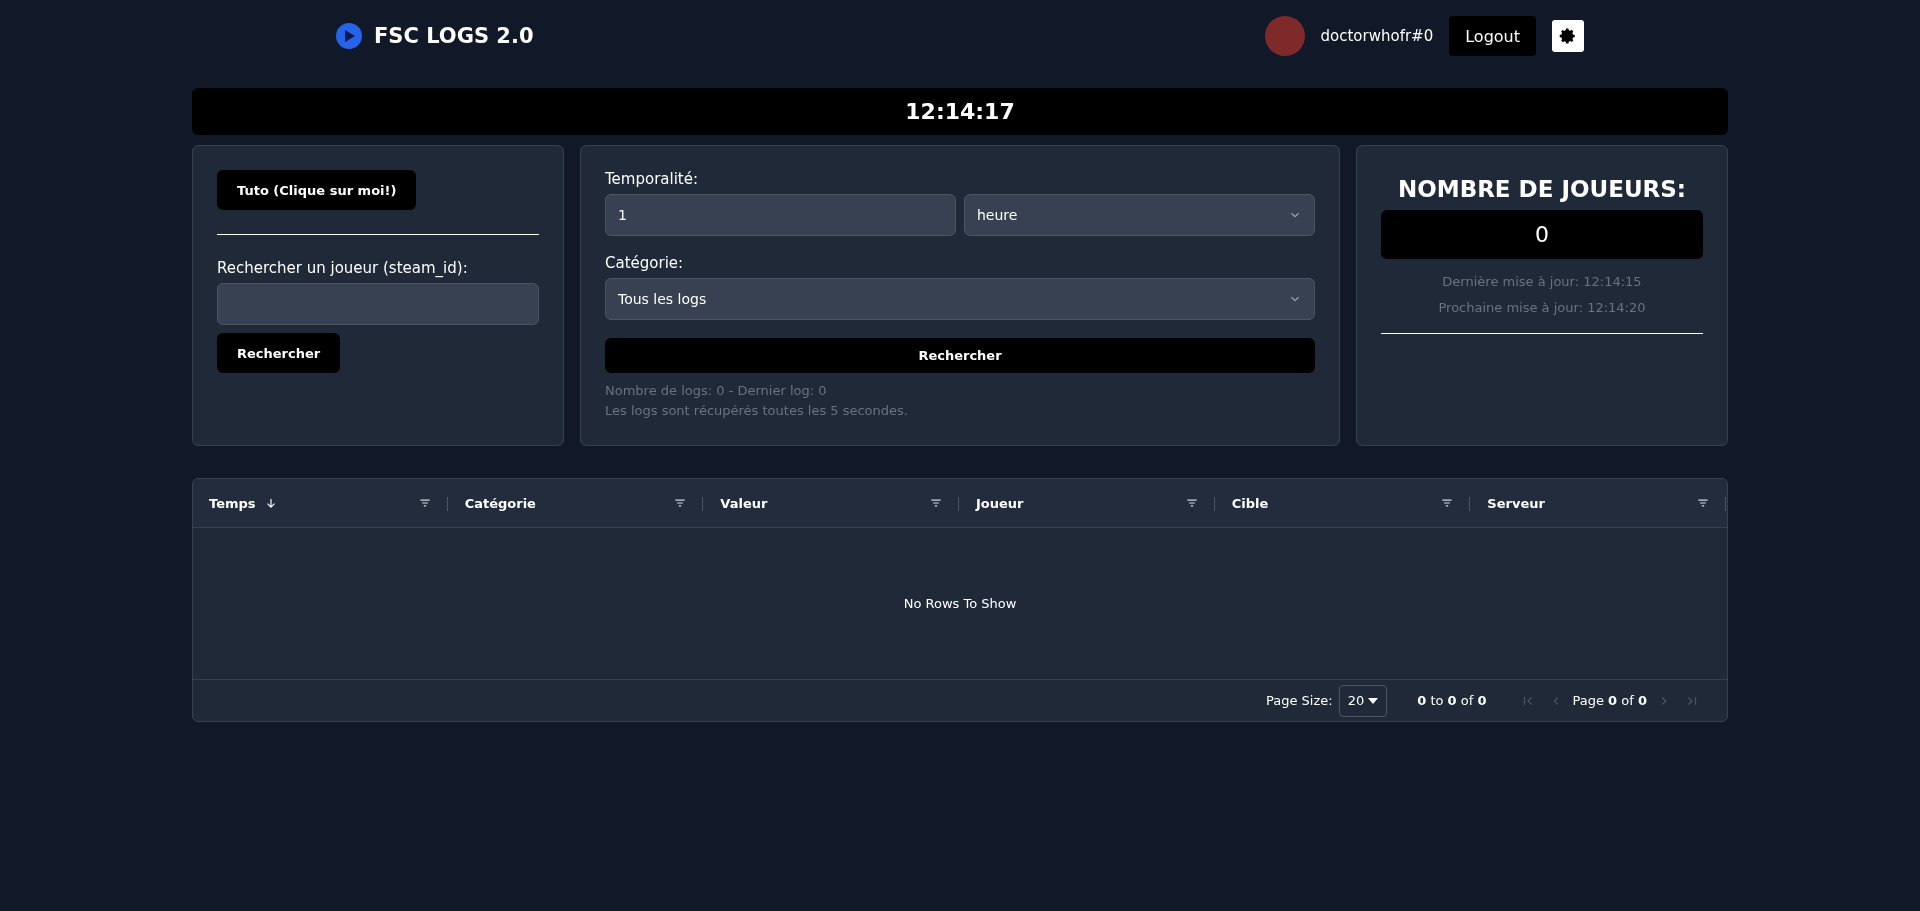  I want to click on unit-select: heure, so click(1139, 215).